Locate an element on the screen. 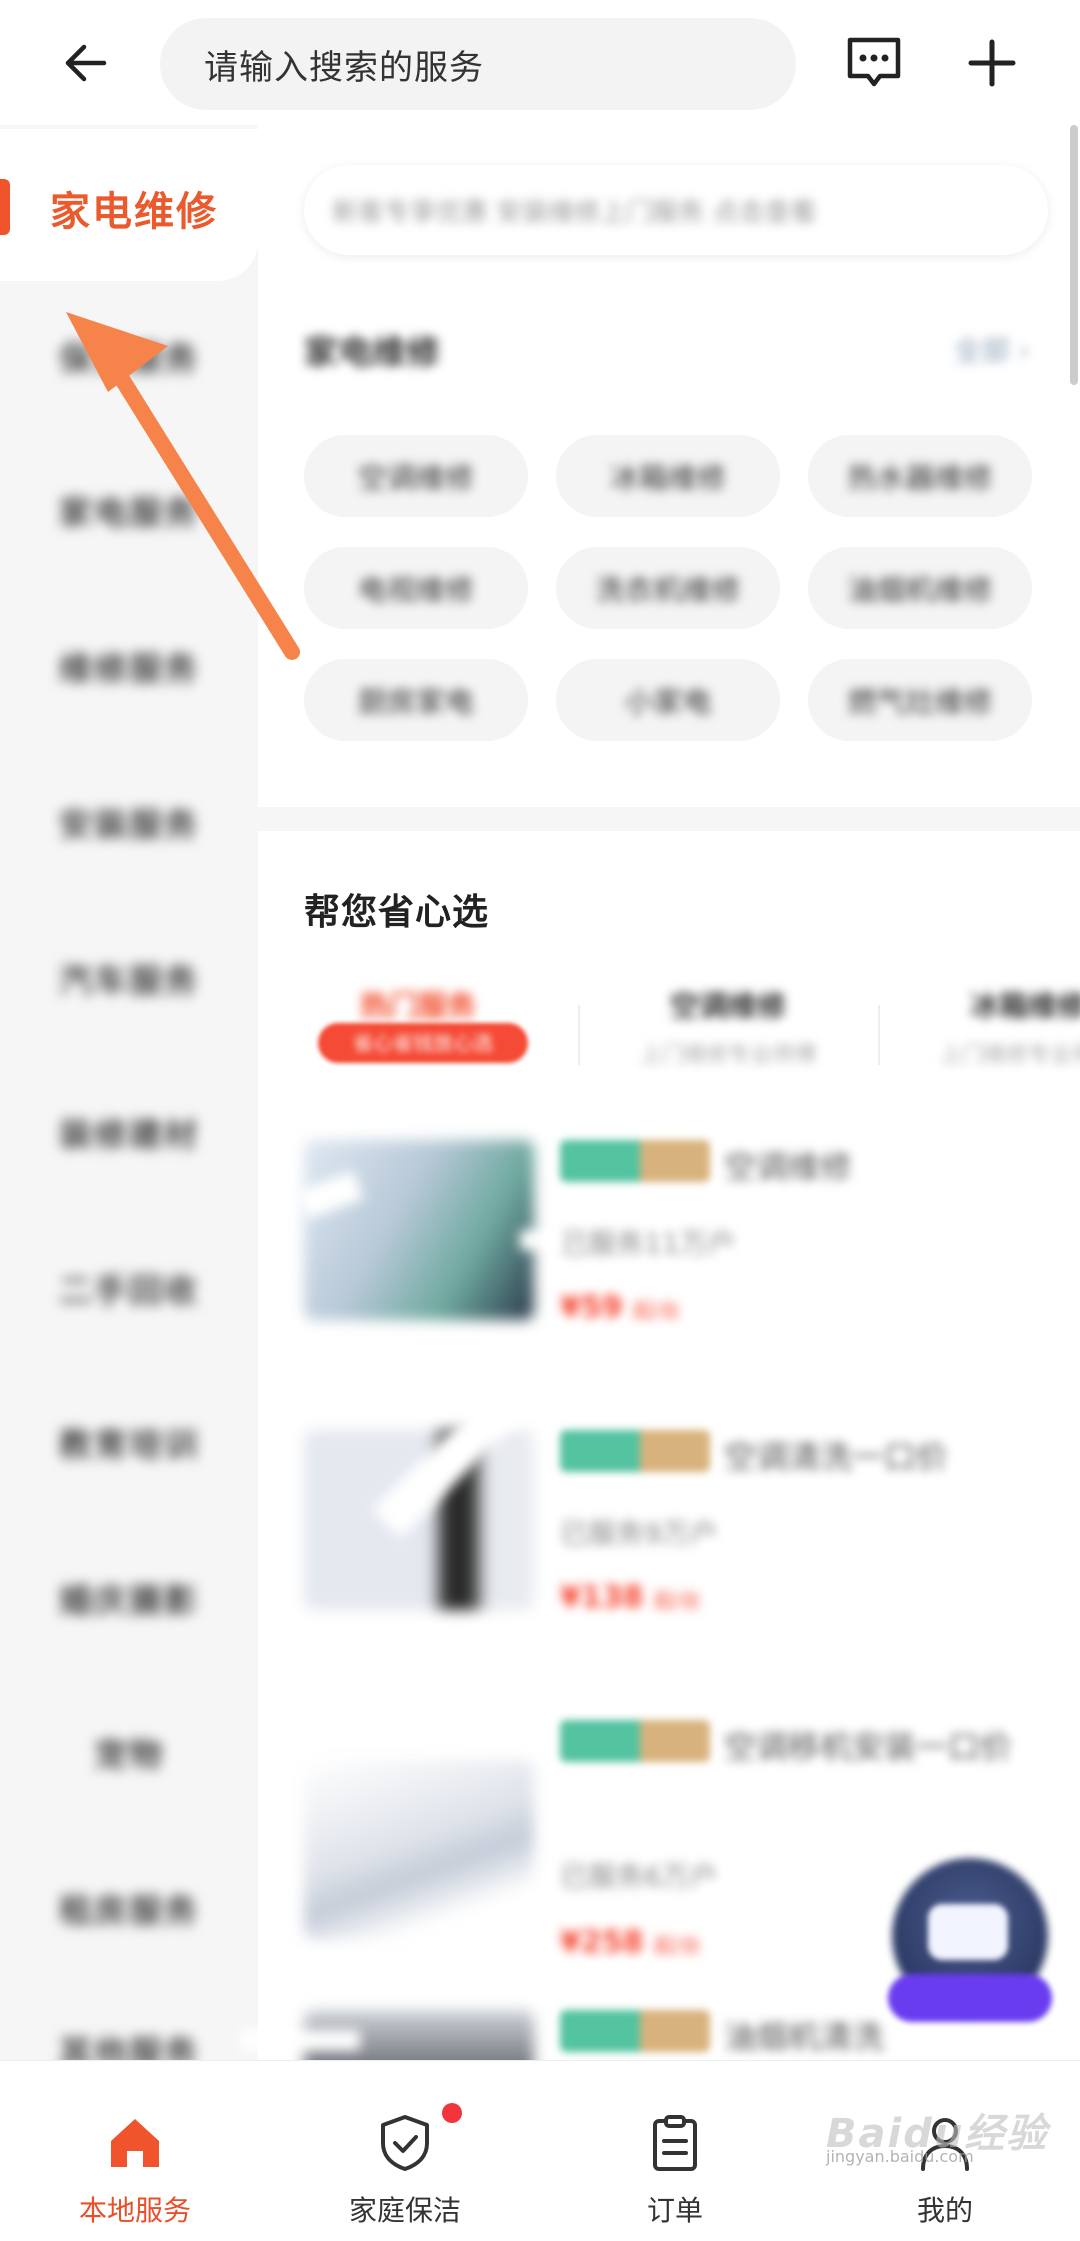  notice-banner: 新客专享优惠 安装维修上门服务 点击查看 is located at coordinates (676, 210).